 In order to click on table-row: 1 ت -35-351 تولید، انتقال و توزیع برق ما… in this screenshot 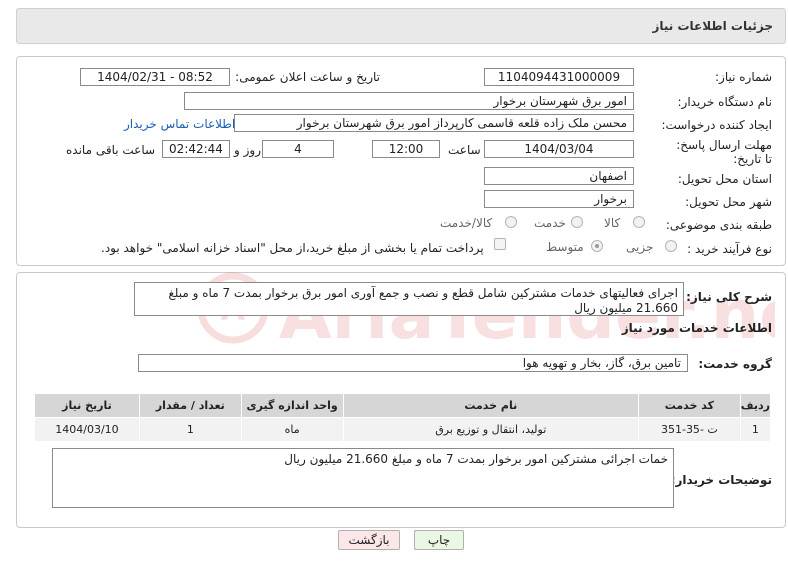, I will do `click(403, 429)`.